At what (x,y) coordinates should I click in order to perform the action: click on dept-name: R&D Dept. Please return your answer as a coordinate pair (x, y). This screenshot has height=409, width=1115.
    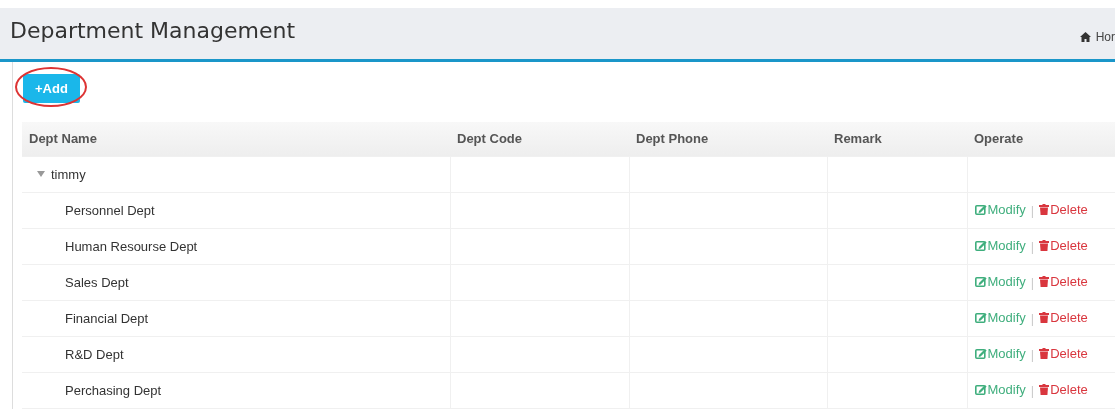
    Looking at the image, I should click on (94, 354).